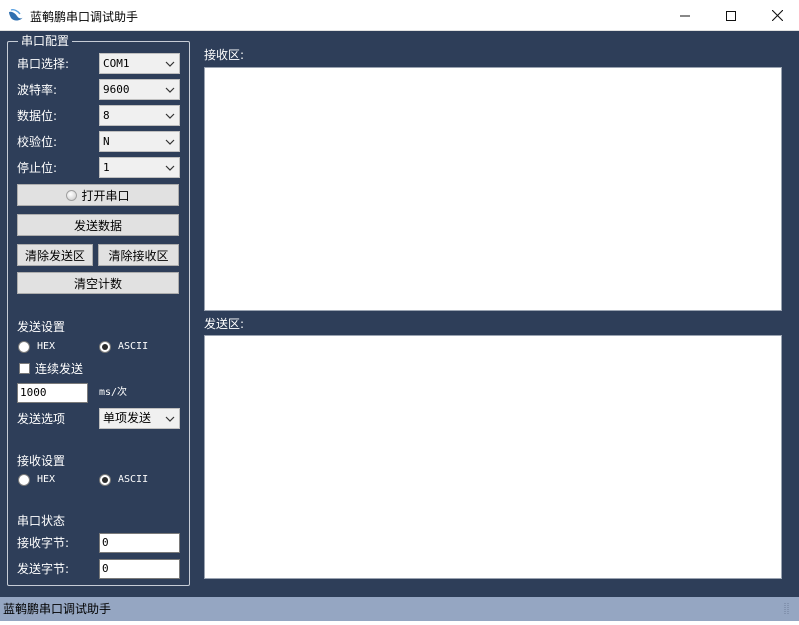  What do you see at coordinates (41, 461) in the screenshot?
I see `receive-settings-title: 接收设置` at bounding box center [41, 461].